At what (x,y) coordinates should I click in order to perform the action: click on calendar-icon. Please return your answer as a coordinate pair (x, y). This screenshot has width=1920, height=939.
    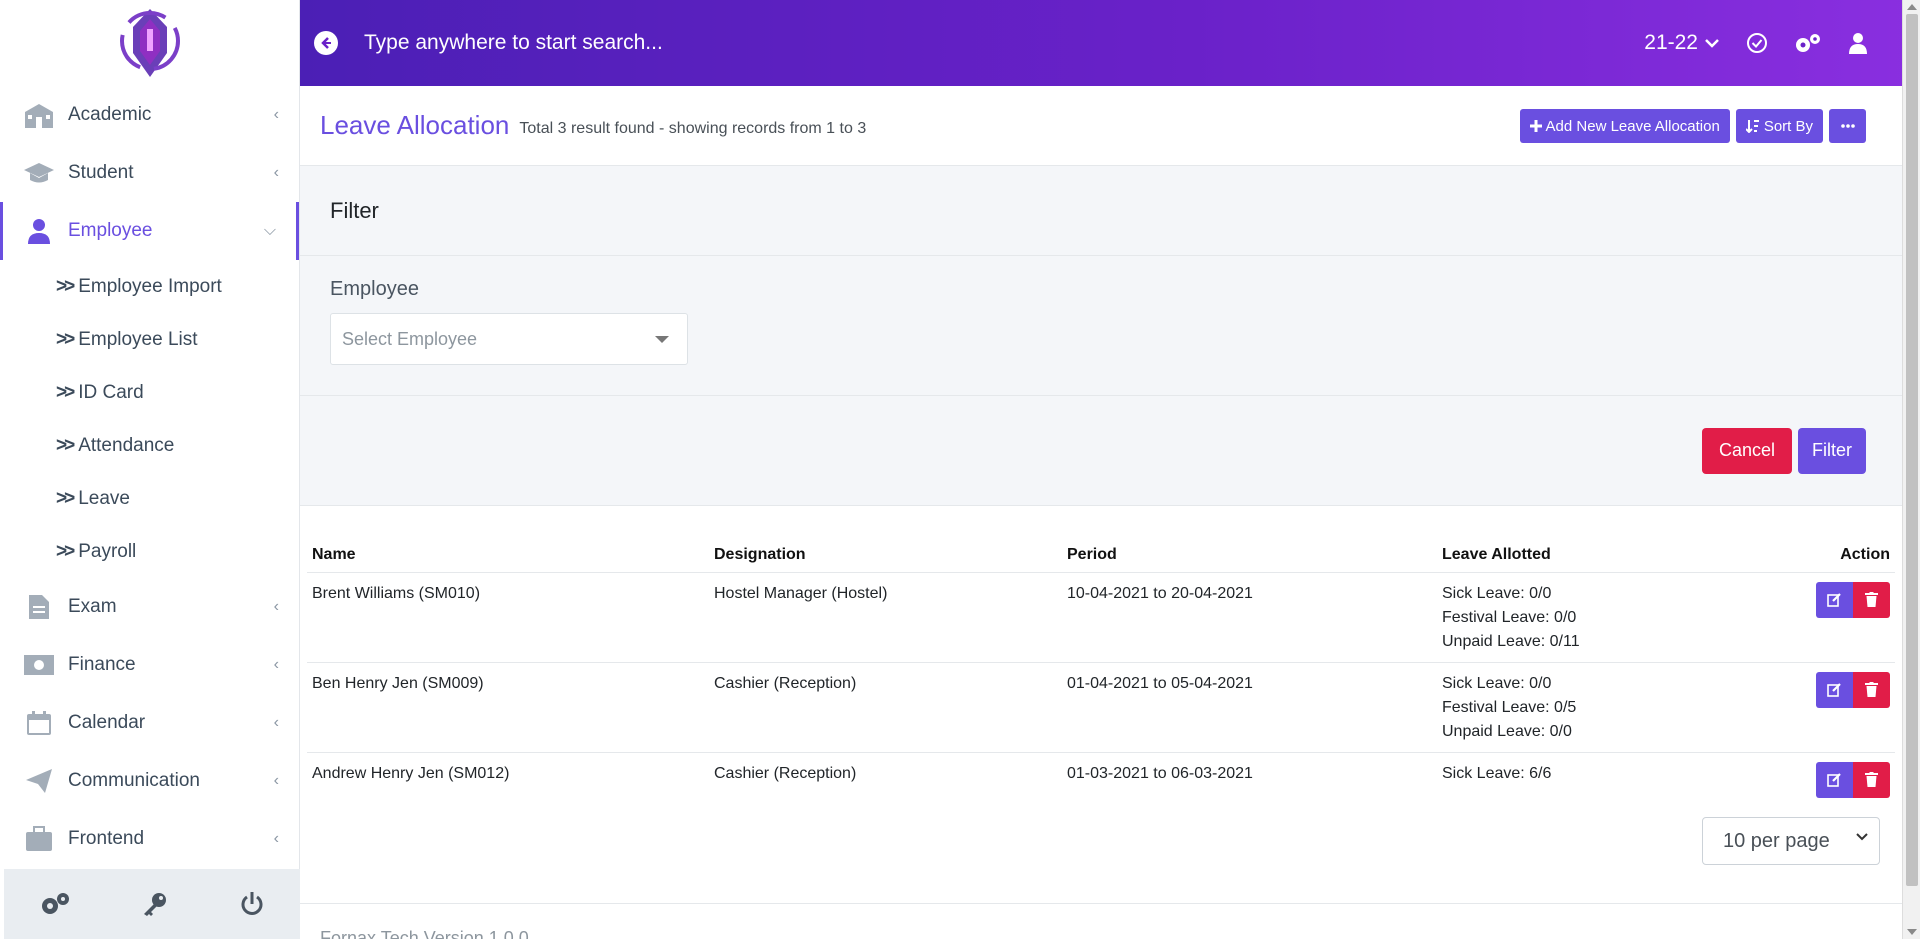
    Looking at the image, I should click on (39, 723).